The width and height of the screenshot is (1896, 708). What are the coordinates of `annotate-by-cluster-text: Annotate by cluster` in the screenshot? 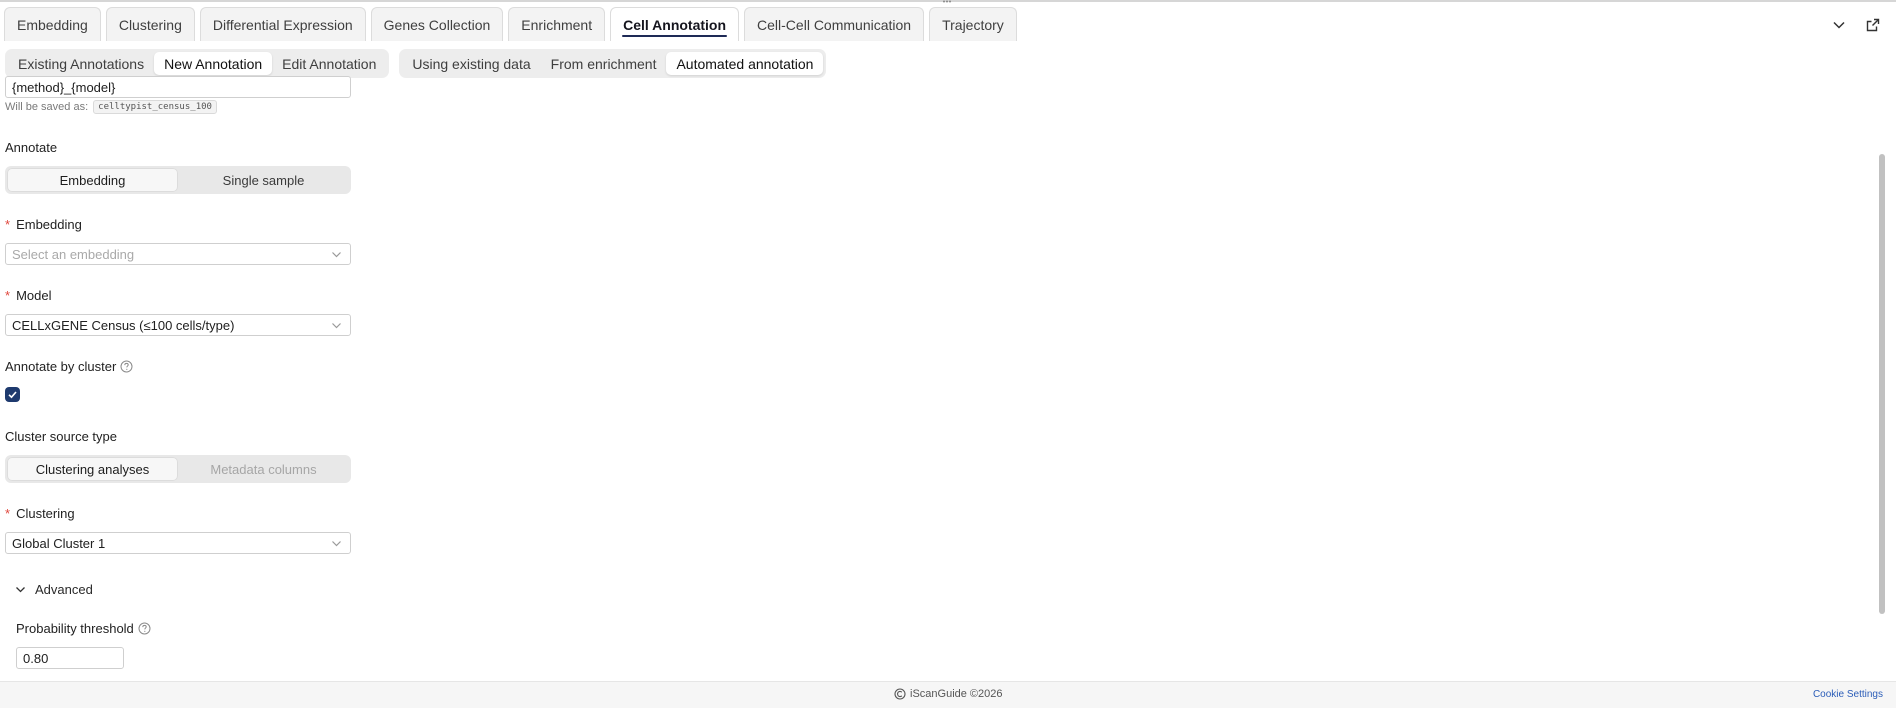 It's located at (61, 366).